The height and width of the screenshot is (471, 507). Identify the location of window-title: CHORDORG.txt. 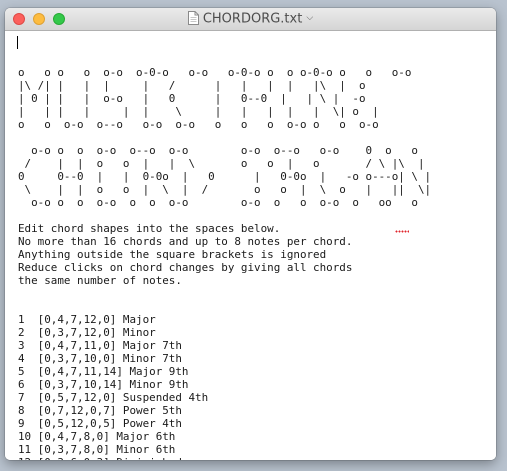
(252, 19).